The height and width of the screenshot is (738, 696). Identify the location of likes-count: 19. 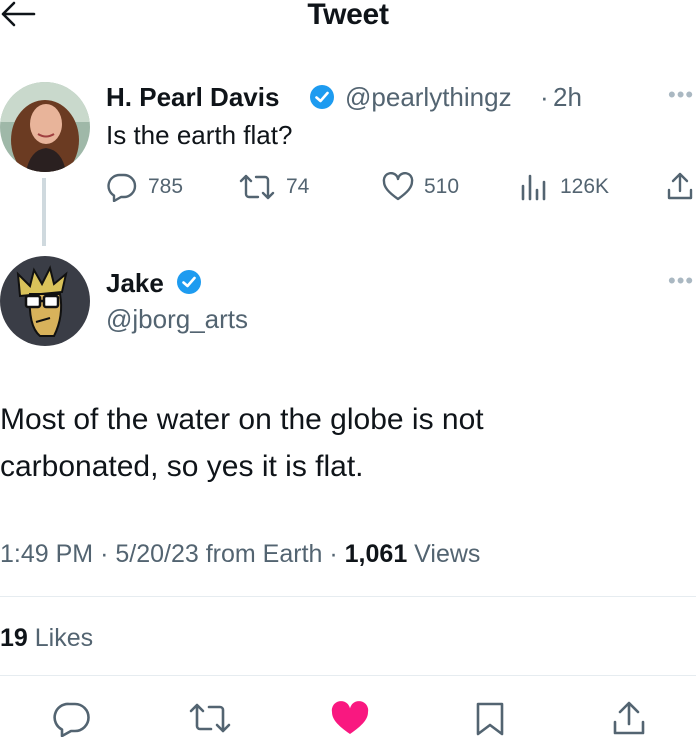
(14, 638).